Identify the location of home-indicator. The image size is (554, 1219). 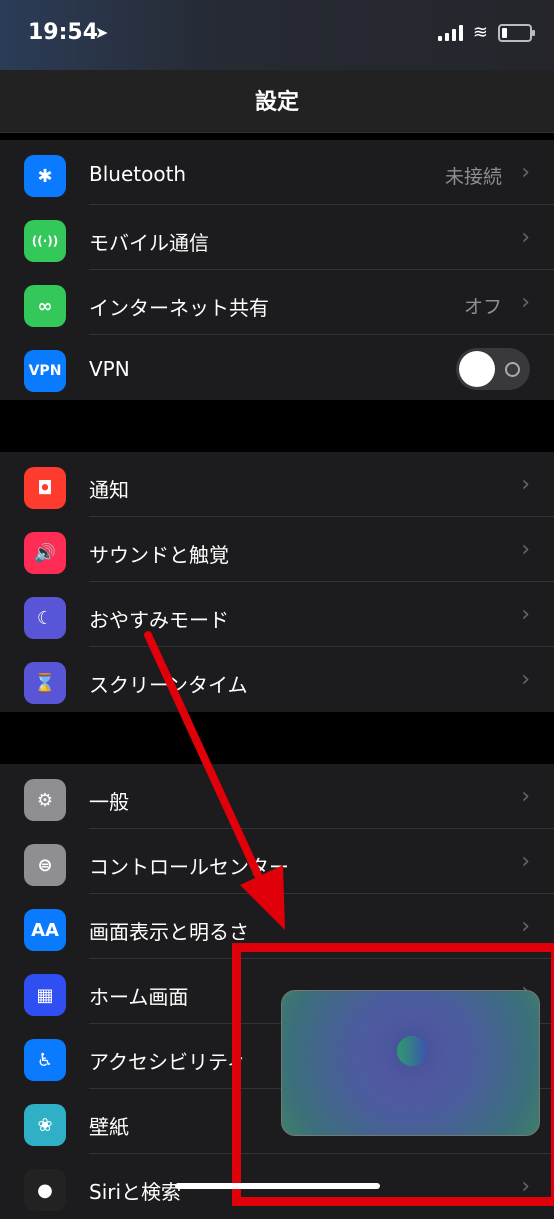
(277, 1186).